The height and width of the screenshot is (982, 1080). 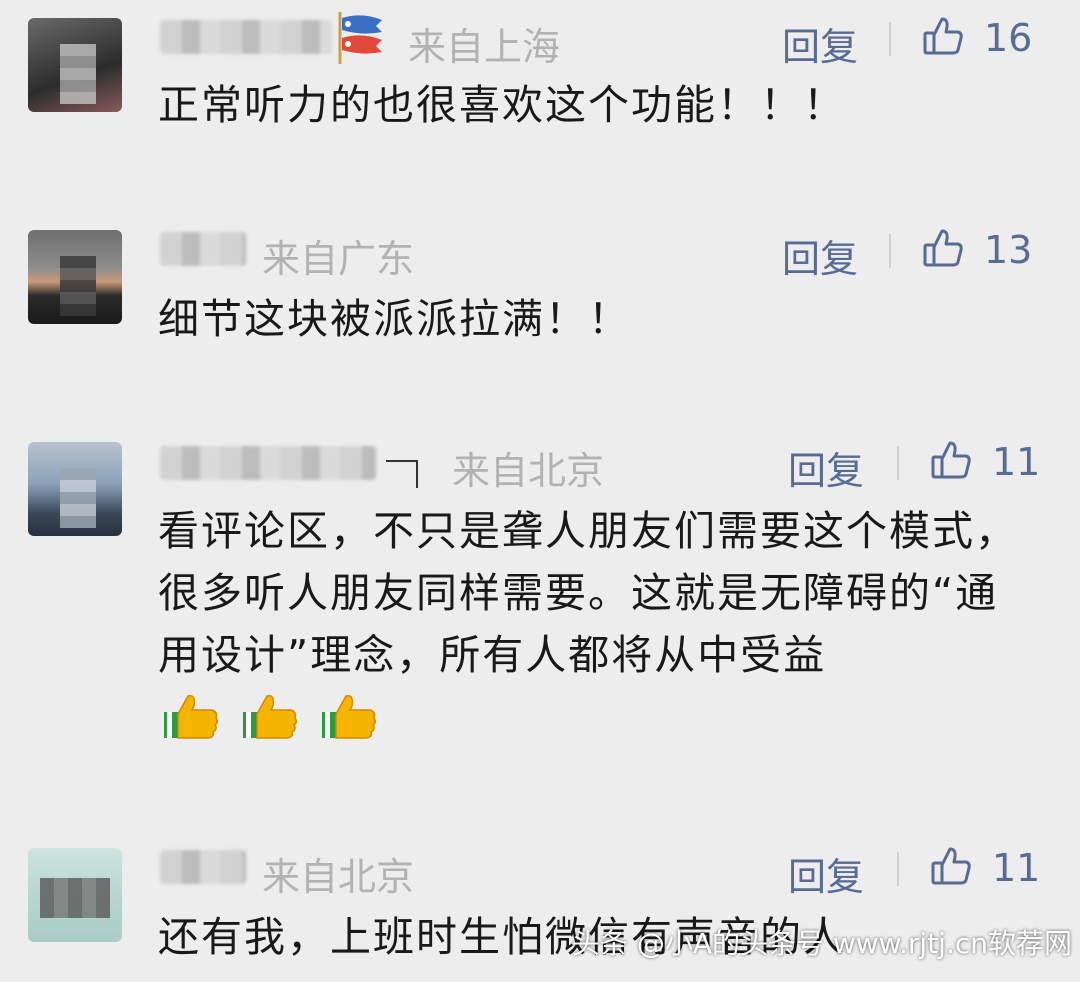 I want to click on comment-location: 来自广东, so click(x=338, y=259).